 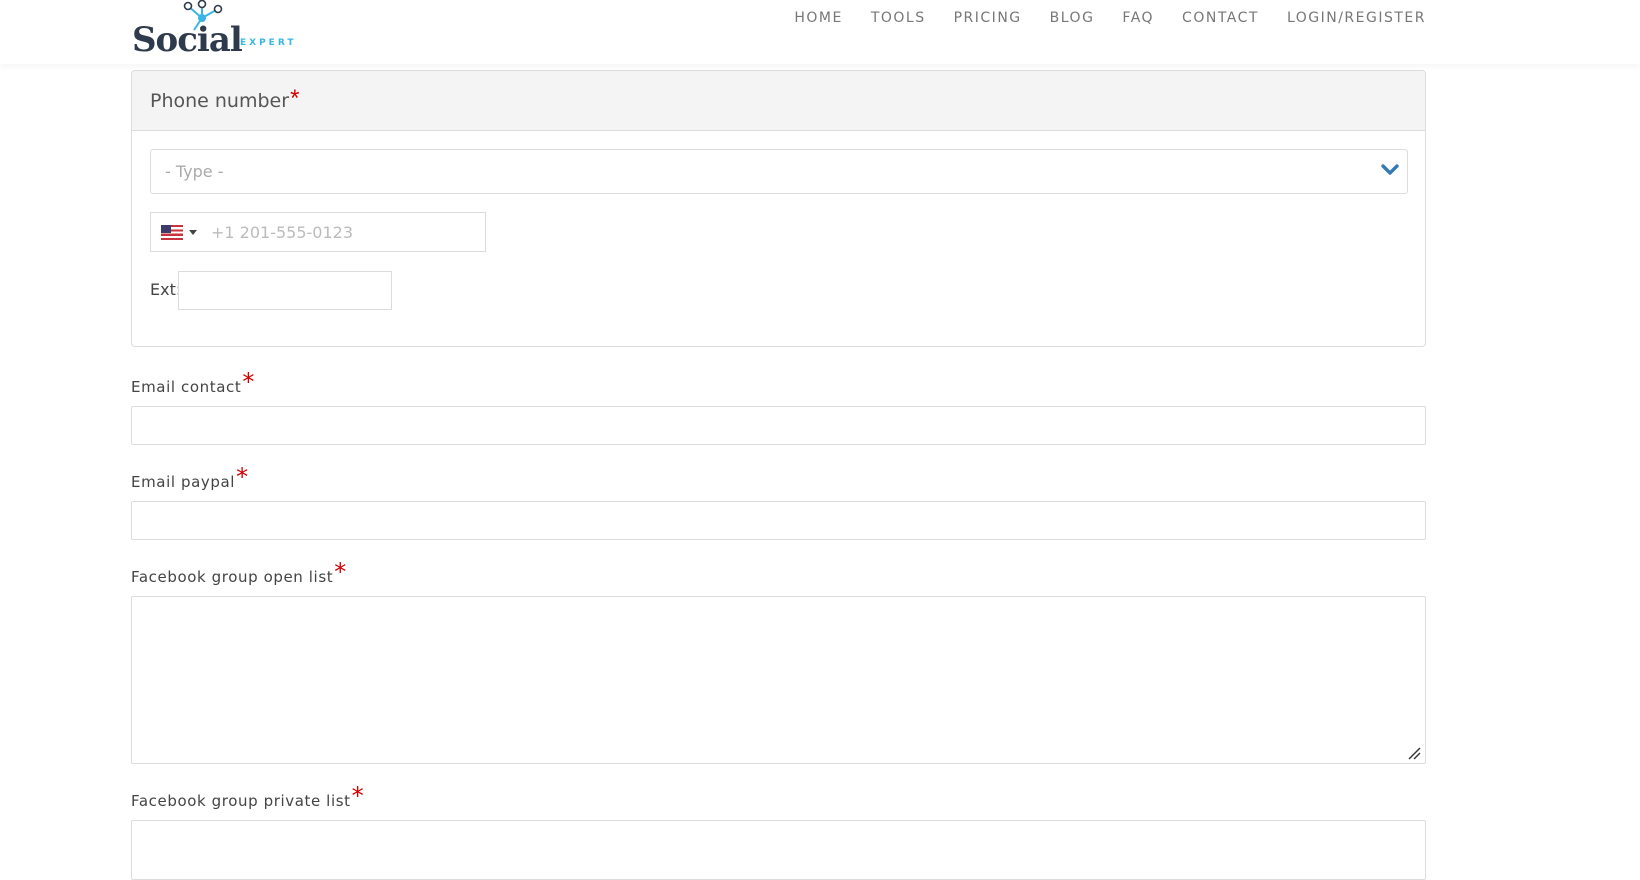 I want to click on phone-input, so click(x=346, y=232).